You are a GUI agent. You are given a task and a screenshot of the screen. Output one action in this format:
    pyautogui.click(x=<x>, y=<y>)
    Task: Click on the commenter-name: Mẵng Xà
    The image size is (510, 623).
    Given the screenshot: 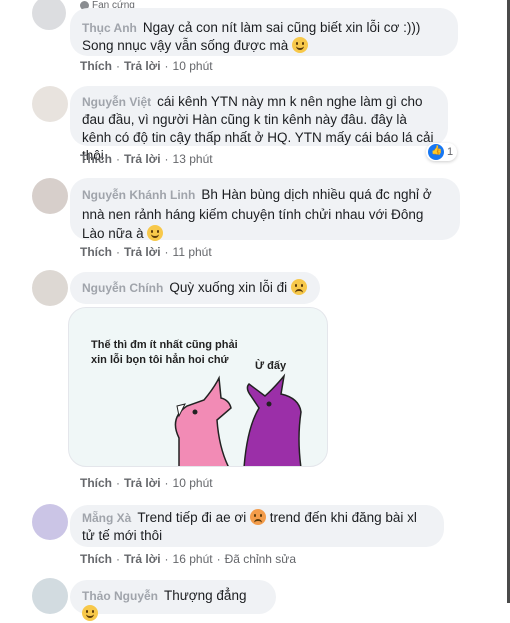 What is the action you would take?
    pyautogui.click(x=106, y=518)
    